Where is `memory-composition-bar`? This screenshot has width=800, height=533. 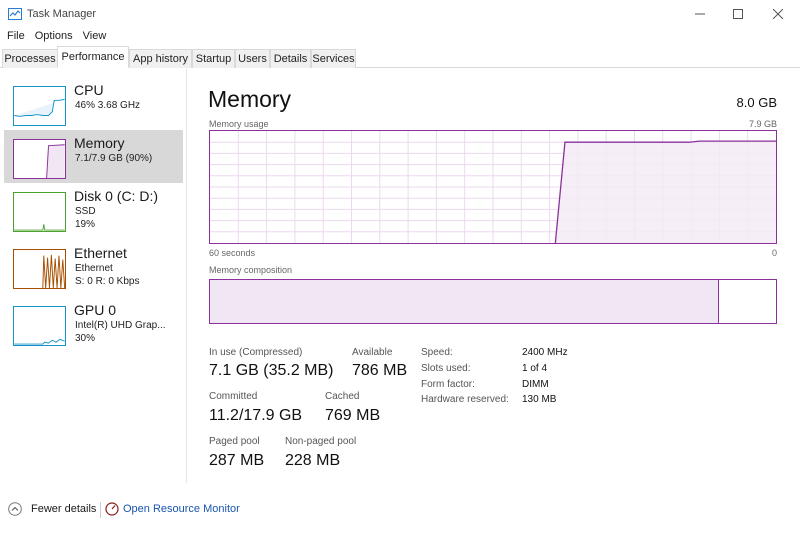
memory-composition-bar is located at coordinates (493, 301).